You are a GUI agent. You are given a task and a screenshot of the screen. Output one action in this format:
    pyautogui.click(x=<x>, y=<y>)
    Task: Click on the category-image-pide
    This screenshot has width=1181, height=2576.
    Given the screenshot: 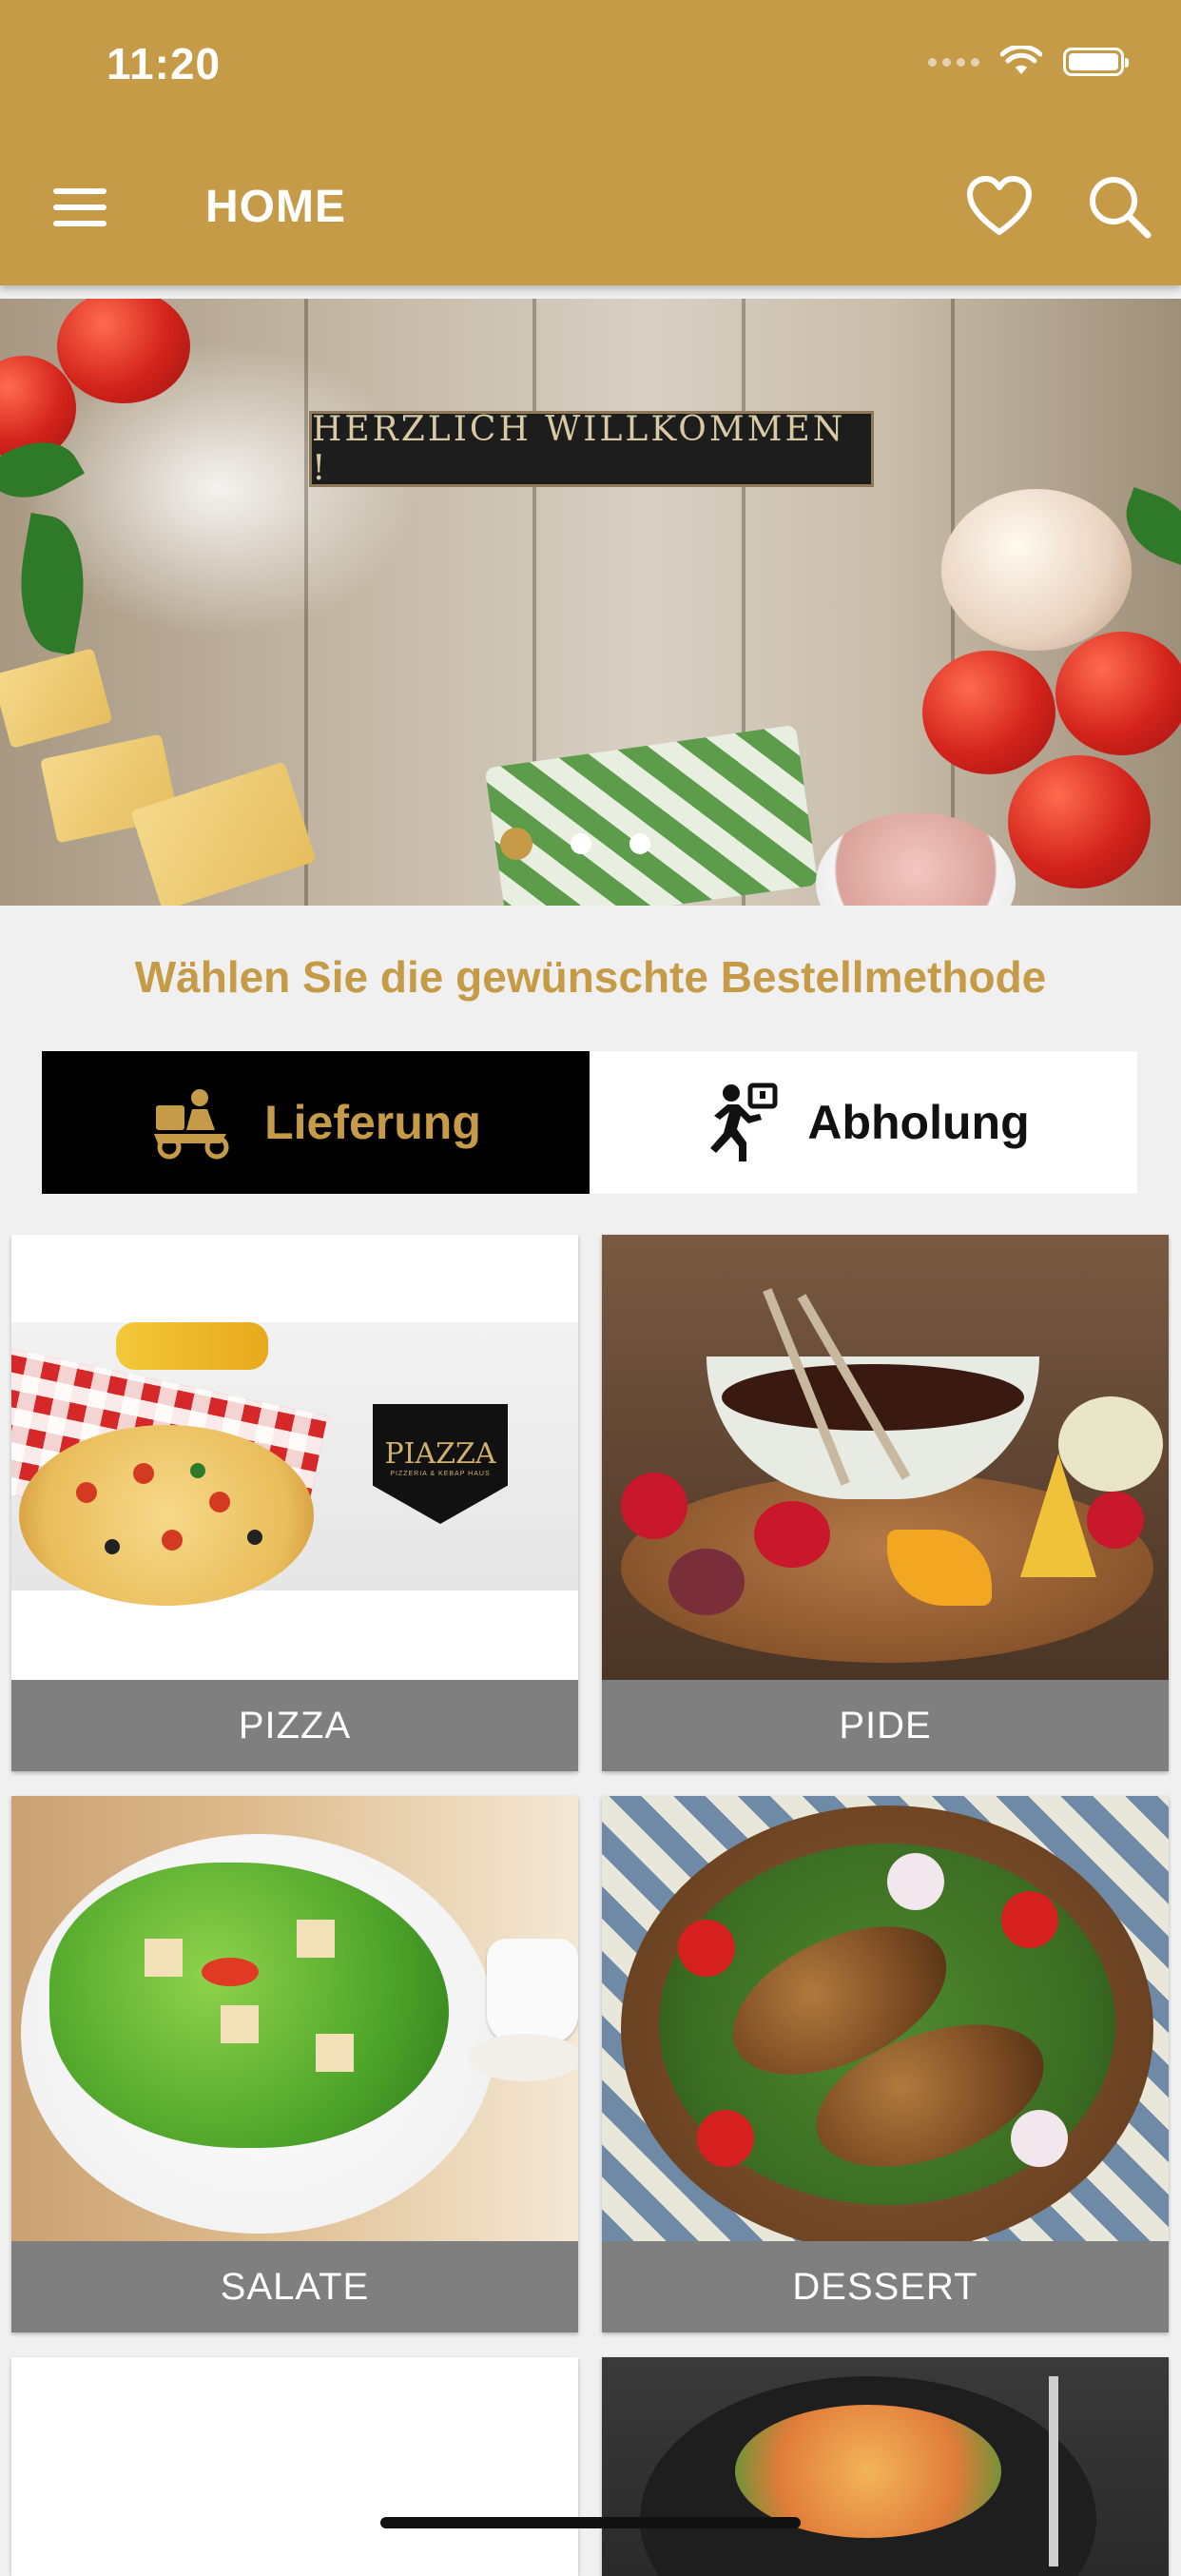 What is the action you would take?
    pyautogui.click(x=885, y=1457)
    